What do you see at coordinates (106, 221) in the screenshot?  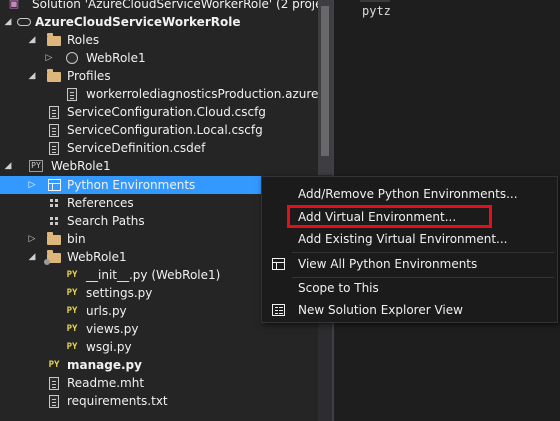 I see `tree-item-label: Search Paths` at bounding box center [106, 221].